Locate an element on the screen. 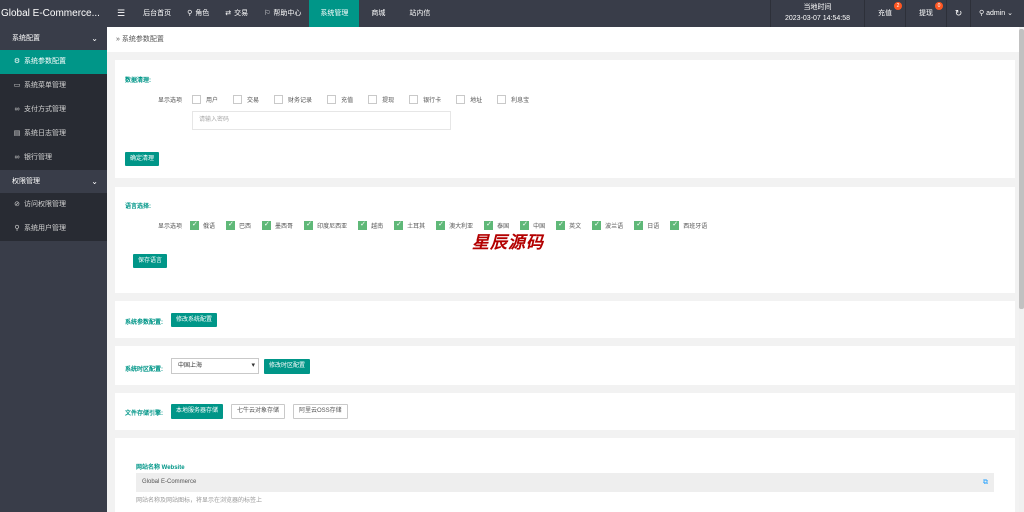  nav-dashboard: 后台首页 is located at coordinates (157, 13).